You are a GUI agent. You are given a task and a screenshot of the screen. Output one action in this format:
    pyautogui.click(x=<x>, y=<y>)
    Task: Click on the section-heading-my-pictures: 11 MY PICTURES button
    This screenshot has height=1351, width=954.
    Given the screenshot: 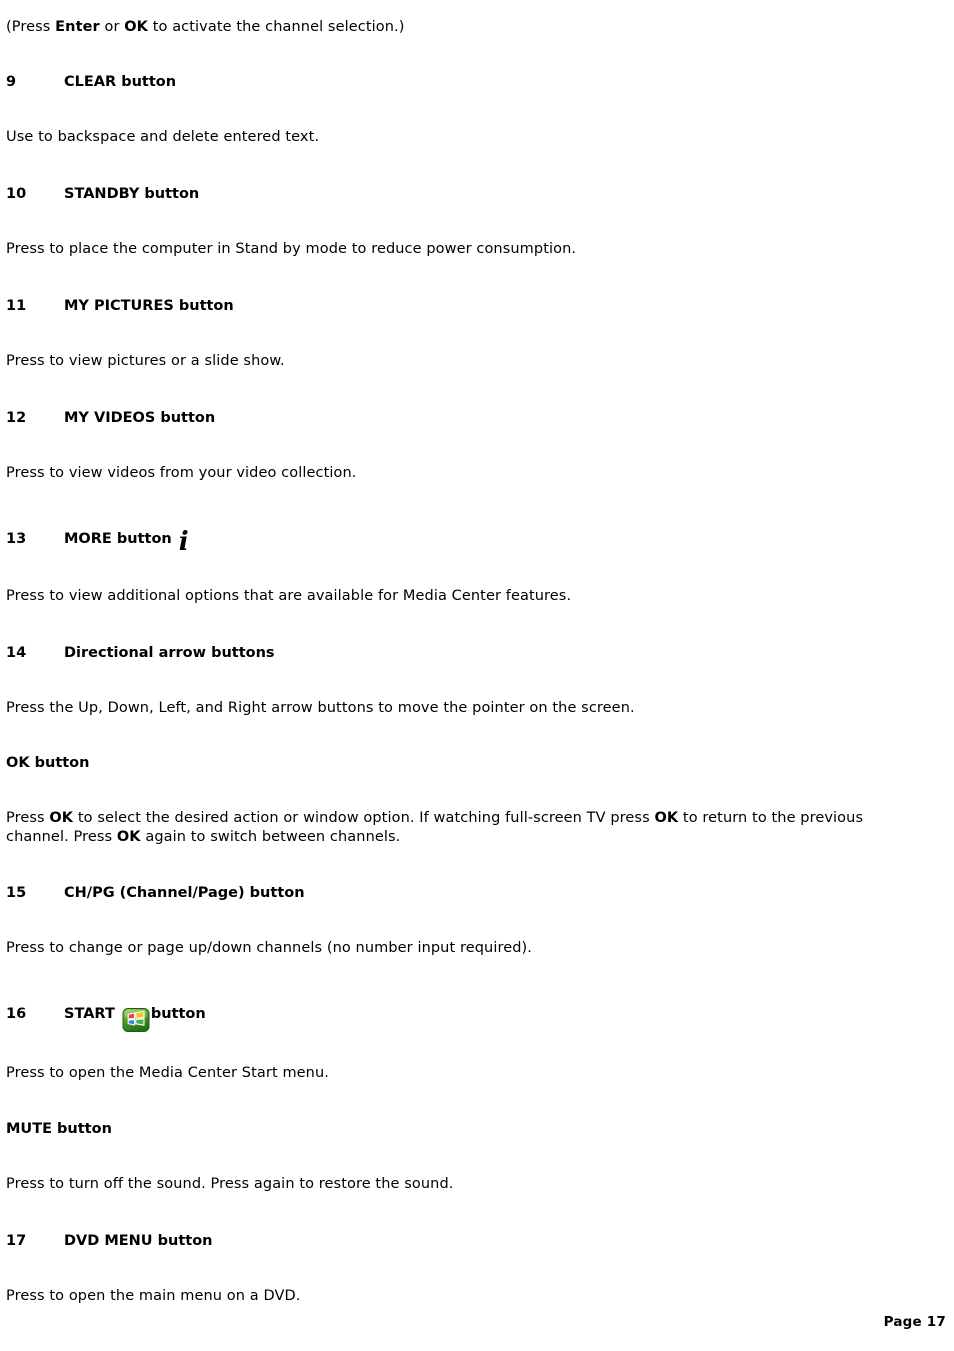 What is the action you would take?
    pyautogui.click(x=456, y=306)
    